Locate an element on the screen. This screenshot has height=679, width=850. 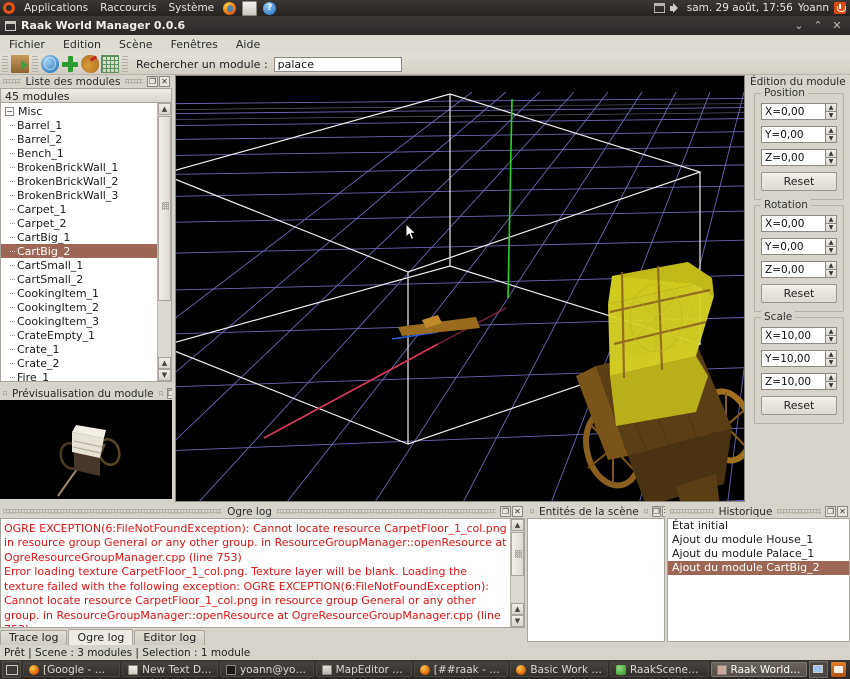
dock-drag-handle is located at coordinates (12, 81).